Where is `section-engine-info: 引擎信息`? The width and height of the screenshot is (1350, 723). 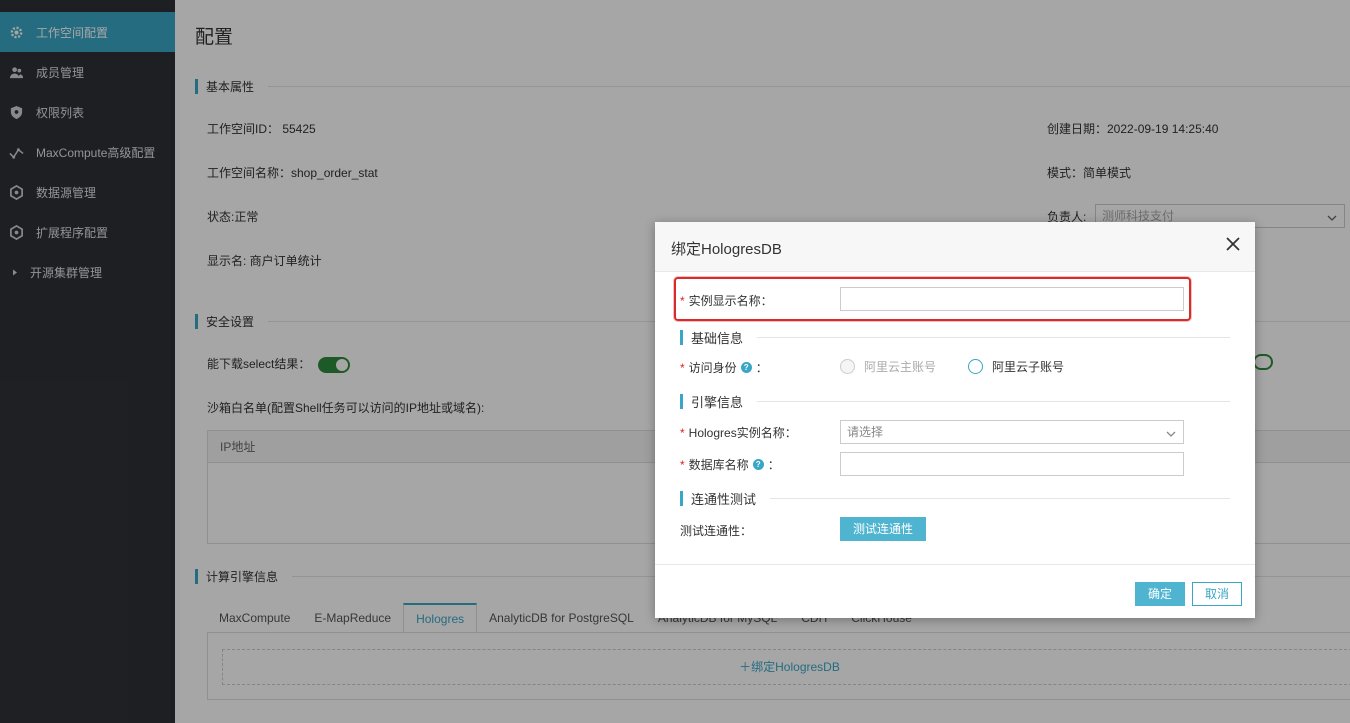 section-engine-info: 引擎信息 is located at coordinates (955, 401).